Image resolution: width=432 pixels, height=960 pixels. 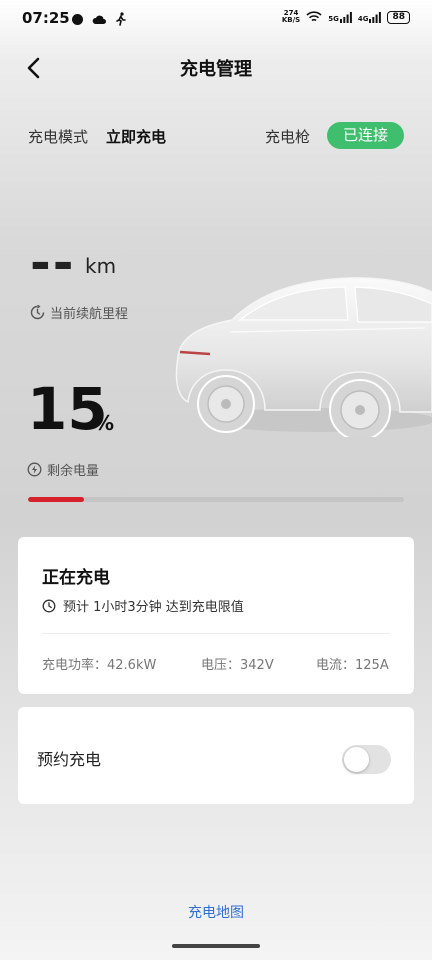 What do you see at coordinates (365, 135) in the screenshot?
I see `gun-status-badge: 已连接` at bounding box center [365, 135].